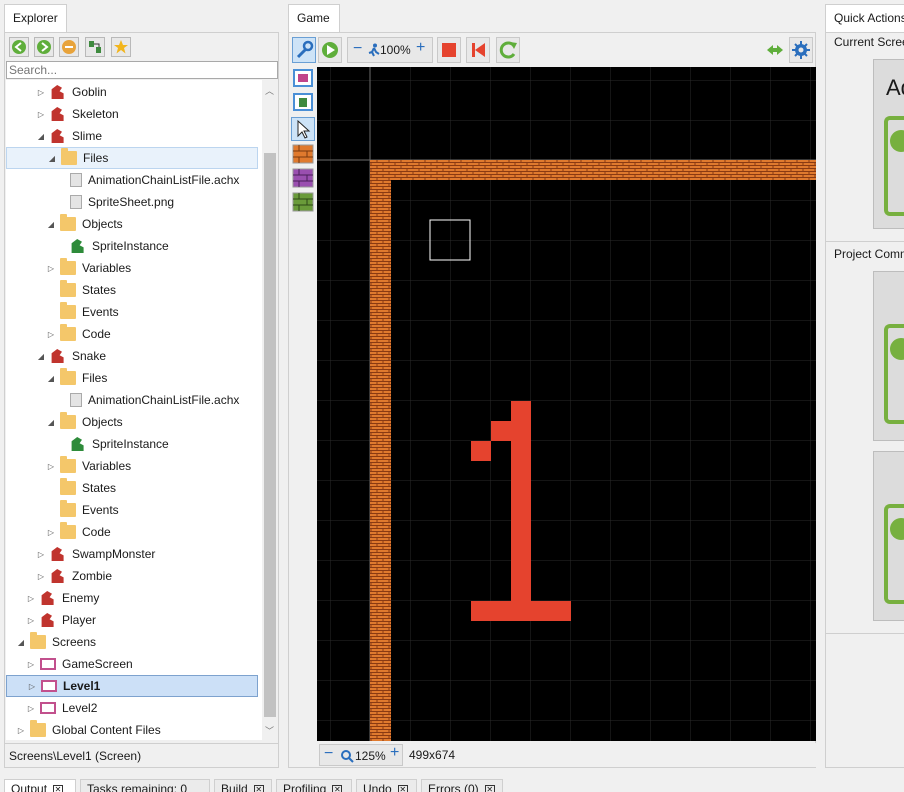 The width and height of the screenshot is (904, 792). I want to click on bottom-tab: Output ✕, so click(40, 785).